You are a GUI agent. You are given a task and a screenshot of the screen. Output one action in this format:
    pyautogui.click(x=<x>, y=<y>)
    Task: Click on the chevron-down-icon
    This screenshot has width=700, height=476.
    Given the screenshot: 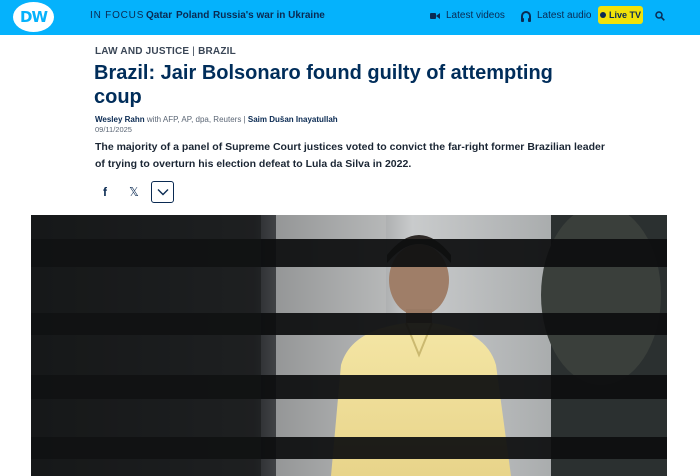 What is the action you would take?
    pyautogui.click(x=162, y=192)
    